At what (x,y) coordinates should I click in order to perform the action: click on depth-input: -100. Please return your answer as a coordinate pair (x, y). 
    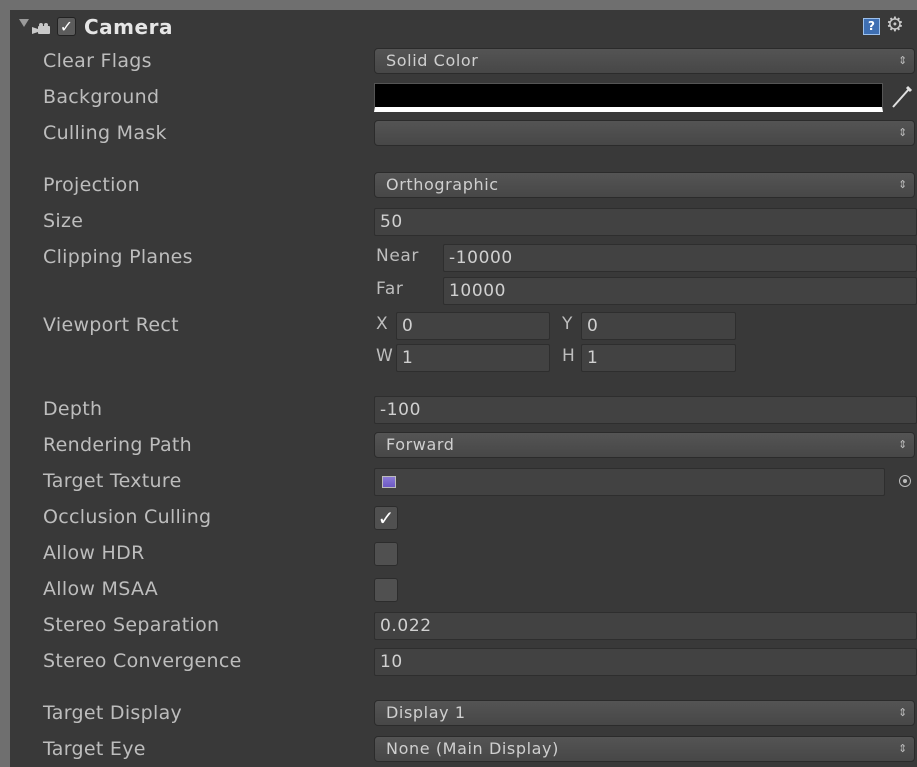
    Looking at the image, I should click on (645, 410).